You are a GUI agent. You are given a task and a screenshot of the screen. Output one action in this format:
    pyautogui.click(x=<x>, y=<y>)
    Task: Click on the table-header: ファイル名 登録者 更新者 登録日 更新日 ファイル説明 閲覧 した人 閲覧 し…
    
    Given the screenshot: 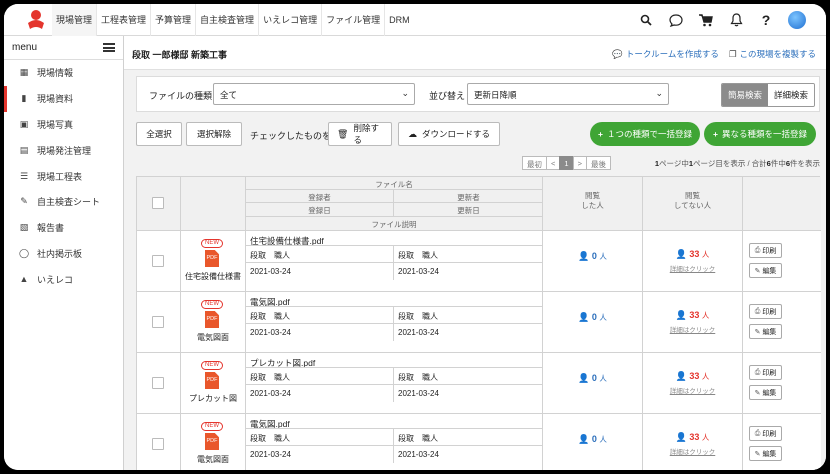 What is the action you would take?
    pyautogui.click(x=479, y=204)
    